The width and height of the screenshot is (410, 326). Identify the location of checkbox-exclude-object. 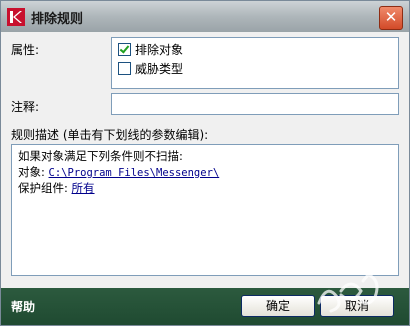
(124, 49).